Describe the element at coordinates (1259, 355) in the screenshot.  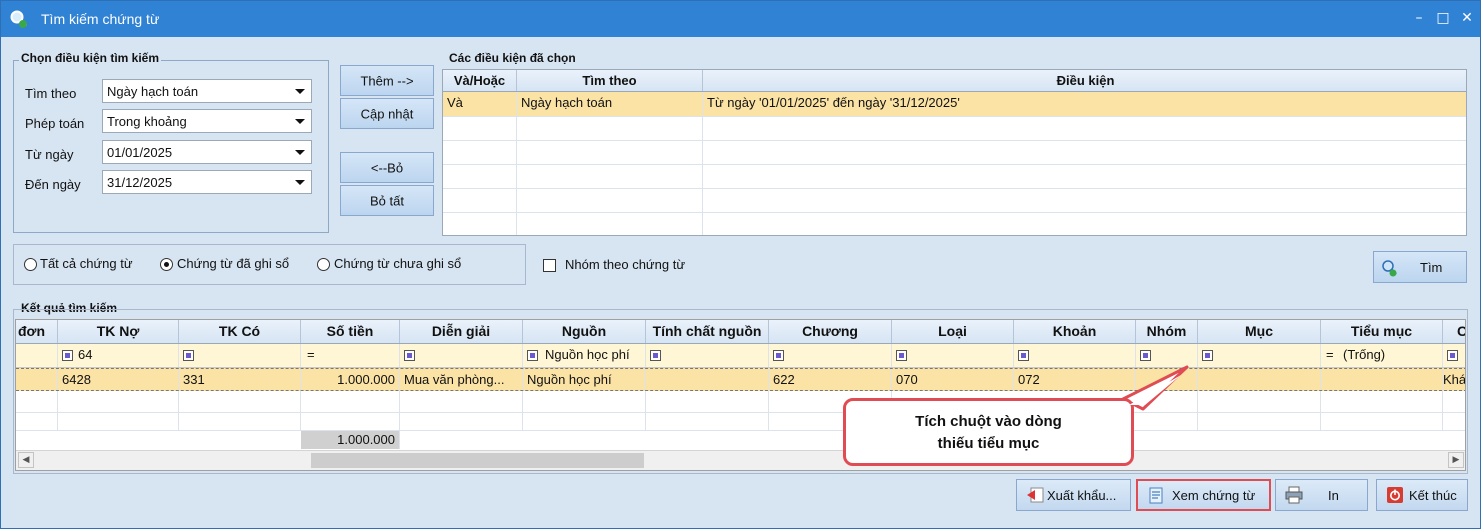
I see `filter-item` at that location.